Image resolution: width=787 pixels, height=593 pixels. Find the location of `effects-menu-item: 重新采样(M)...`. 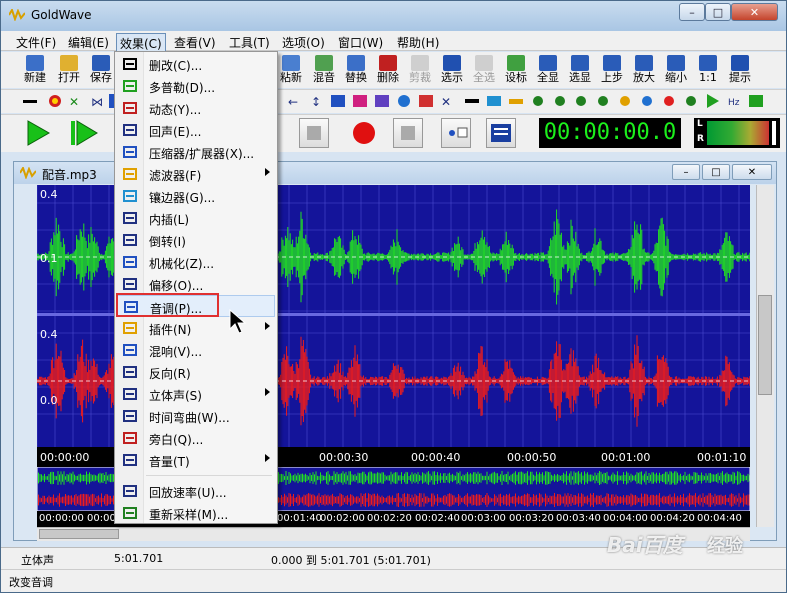

effects-menu-item: 重新采样(M)... is located at coordinates (196, 513).